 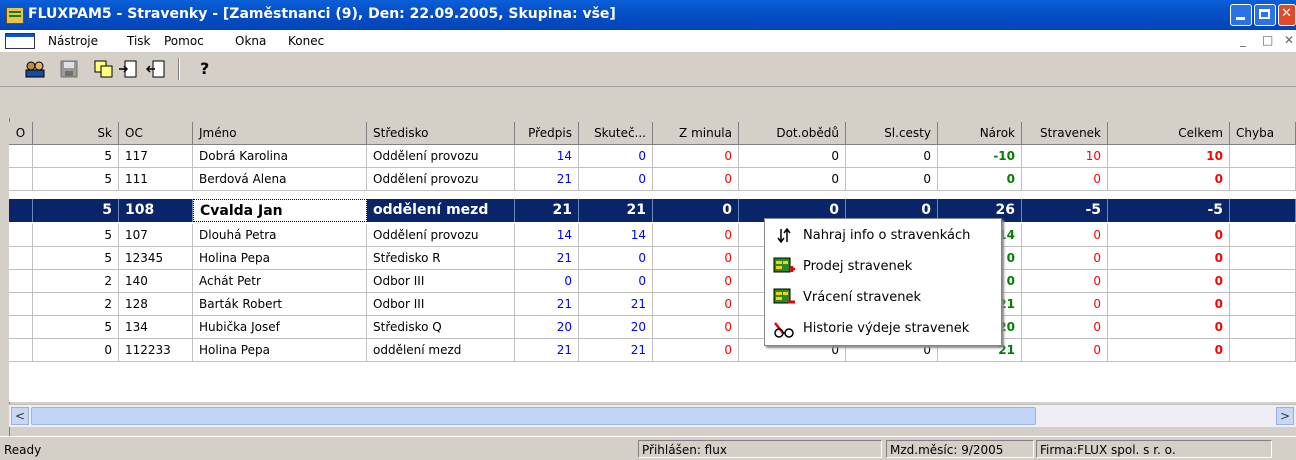 What do you see at coordinates (547, 327) in the screenshot?
I see `cell-predpis: 20` at bounding box center [547, 327].